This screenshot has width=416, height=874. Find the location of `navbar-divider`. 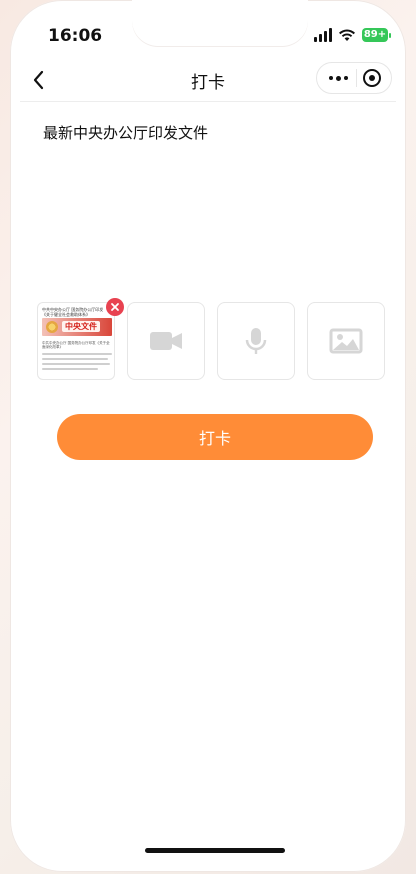

navbar-divider is located at coordinates (208, 101).